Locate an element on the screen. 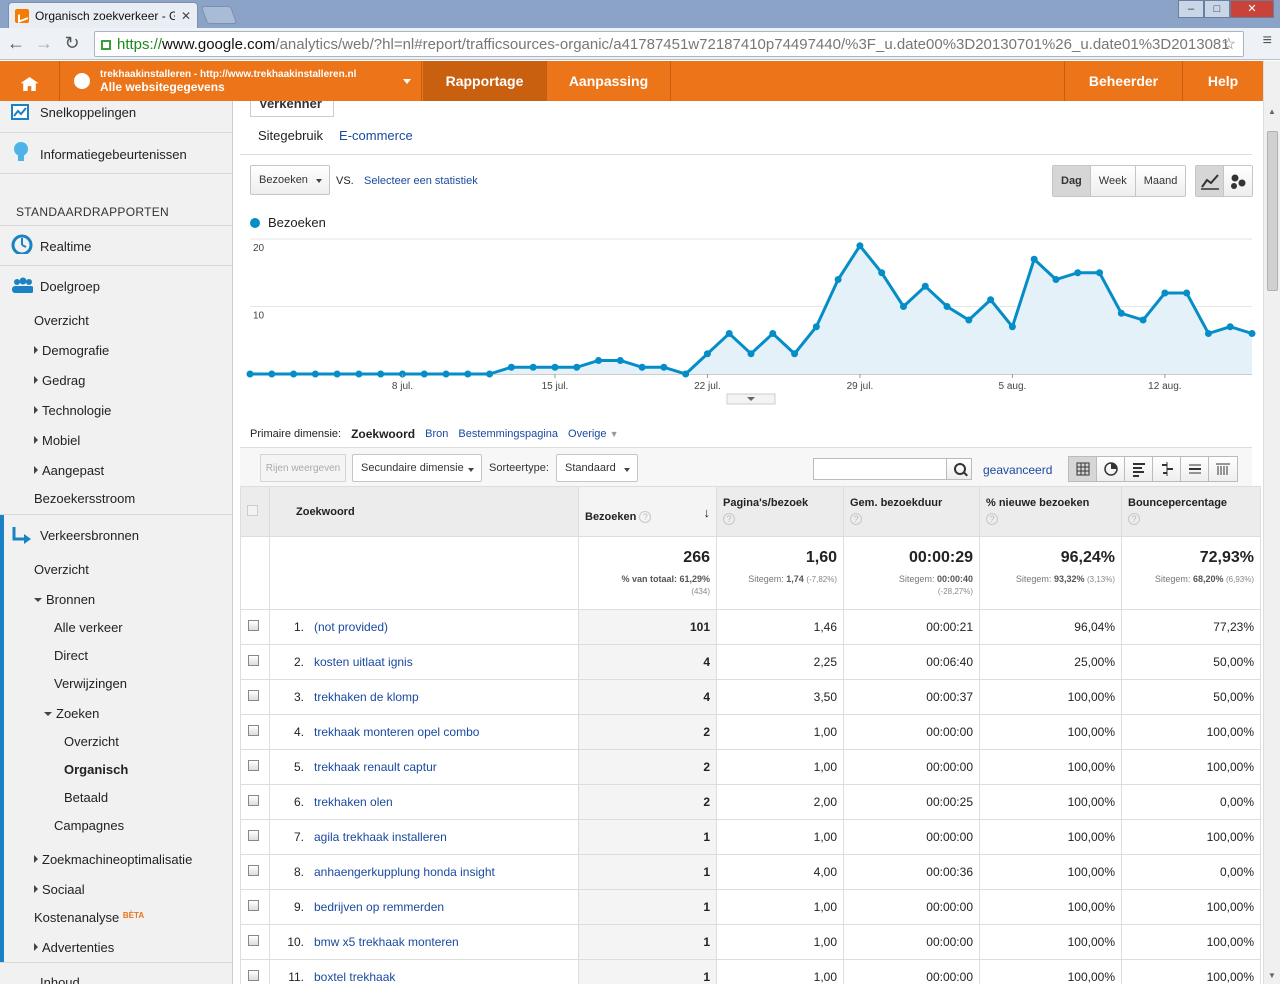  sidebar-item-betaald: Betaald is located at coordinates (144, 797).